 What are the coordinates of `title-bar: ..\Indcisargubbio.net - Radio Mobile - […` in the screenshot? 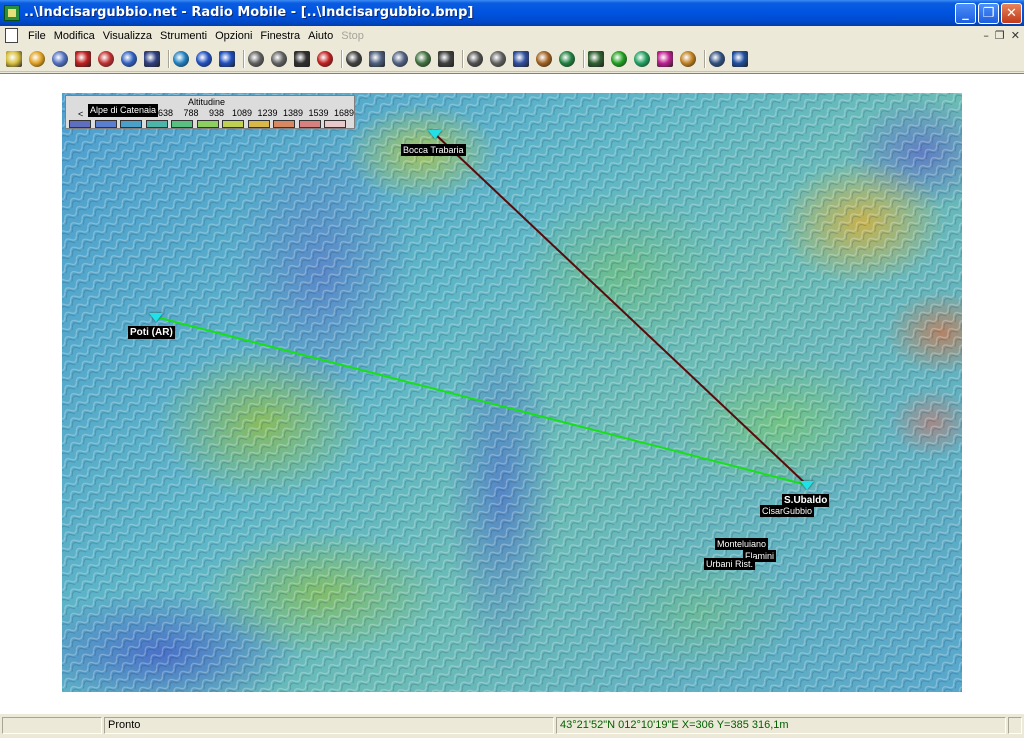 It's located at (512, 13).